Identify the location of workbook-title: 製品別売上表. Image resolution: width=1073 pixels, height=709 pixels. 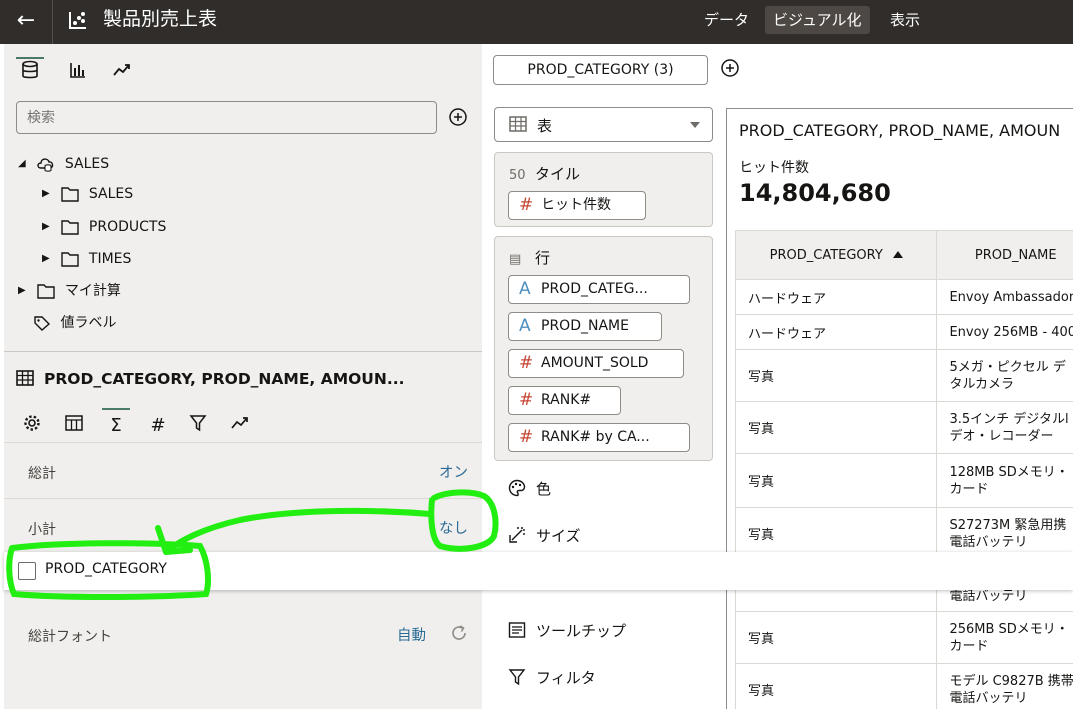
(160, 19).